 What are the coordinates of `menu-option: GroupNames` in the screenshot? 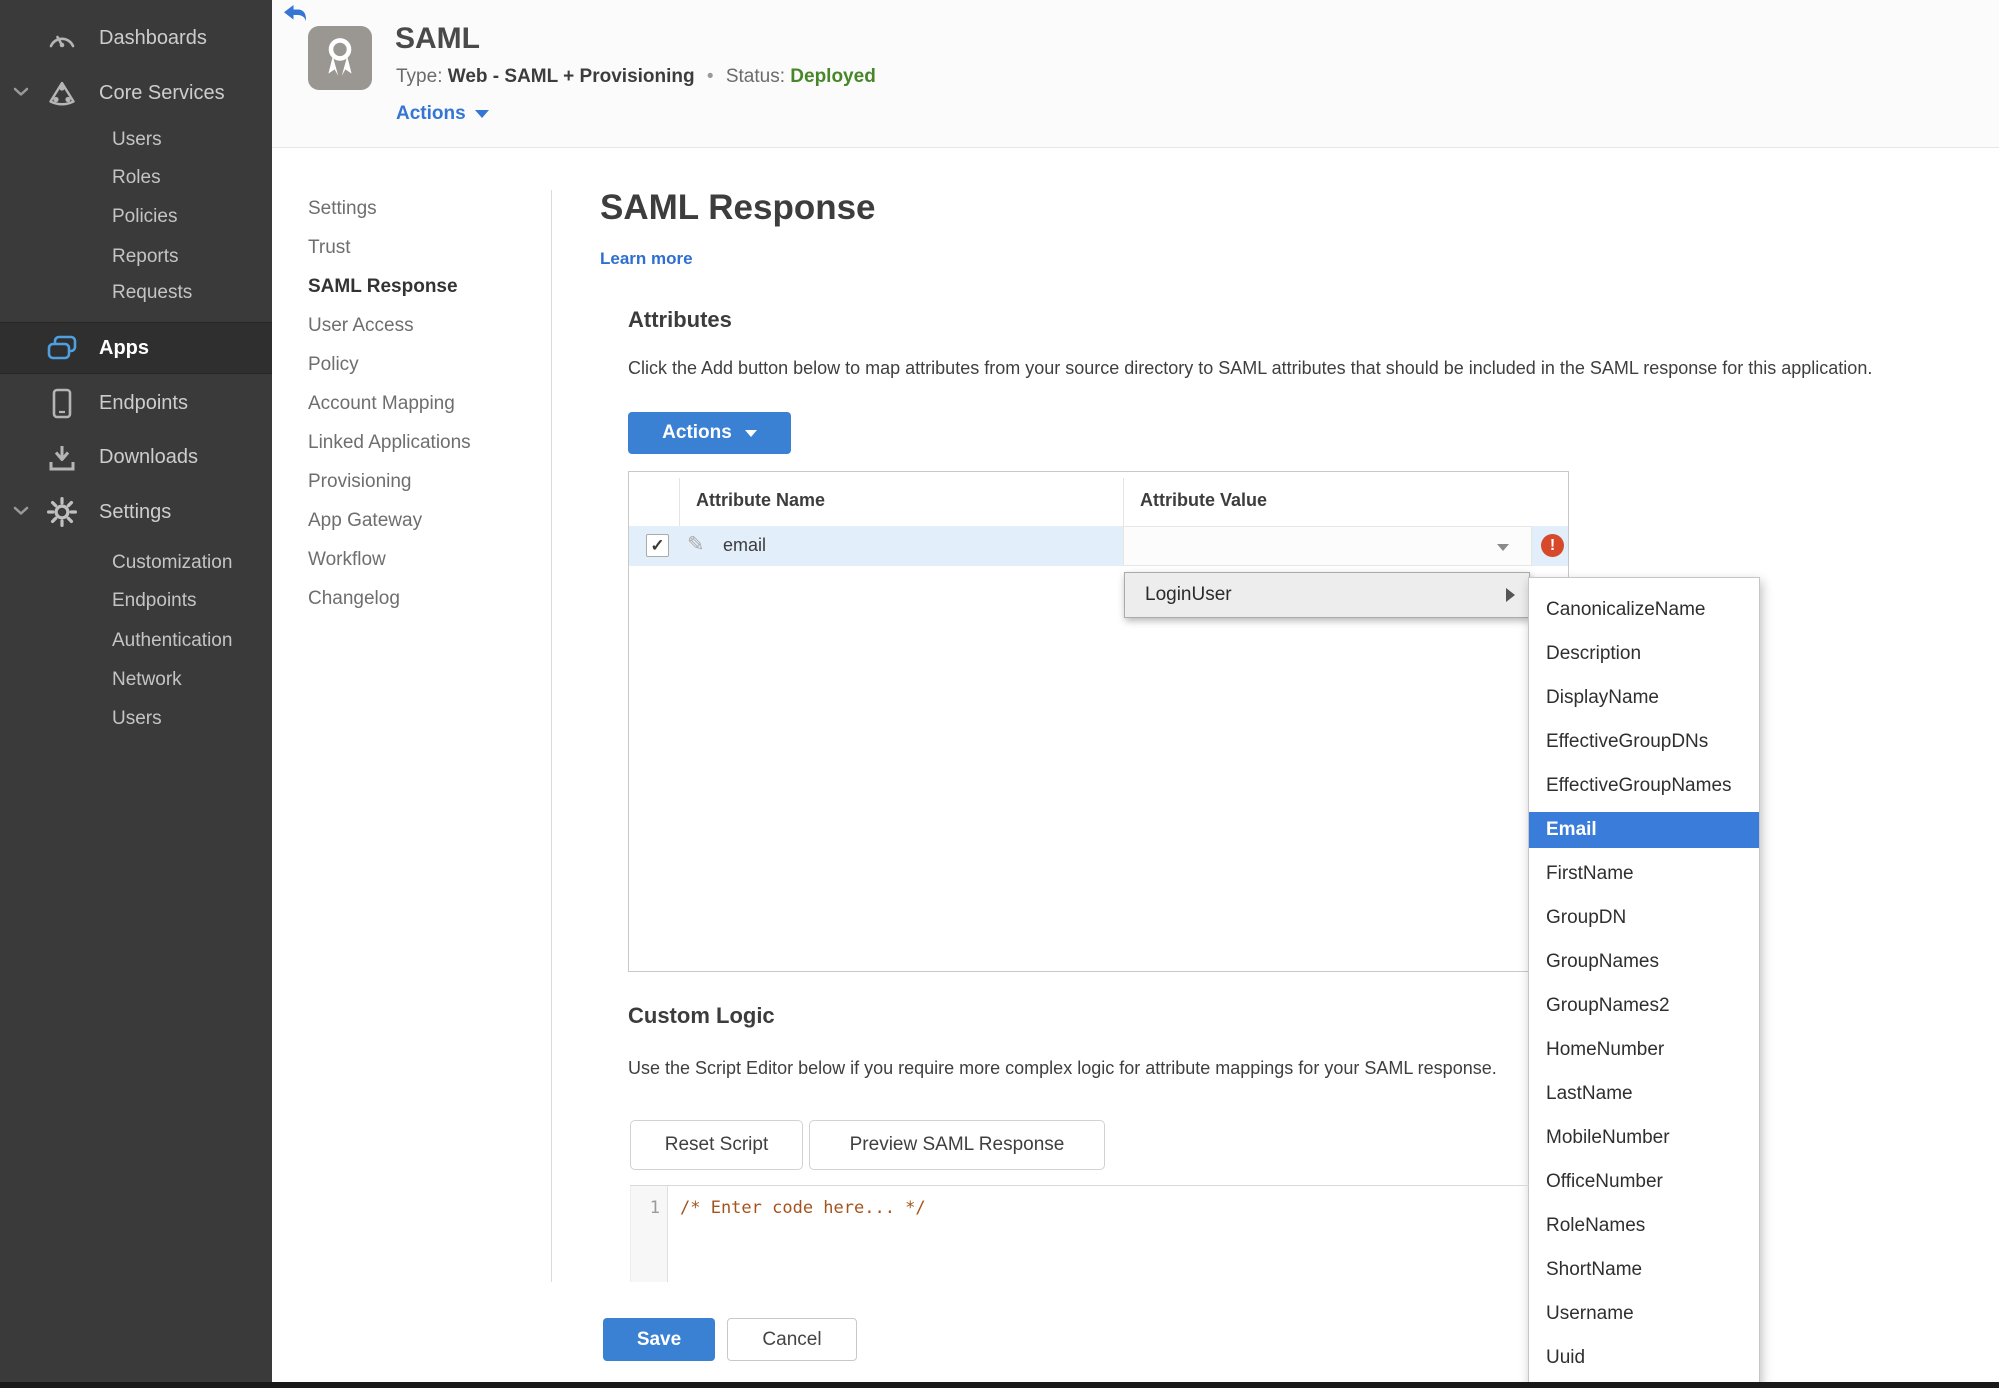 It's located at (1644, 962).